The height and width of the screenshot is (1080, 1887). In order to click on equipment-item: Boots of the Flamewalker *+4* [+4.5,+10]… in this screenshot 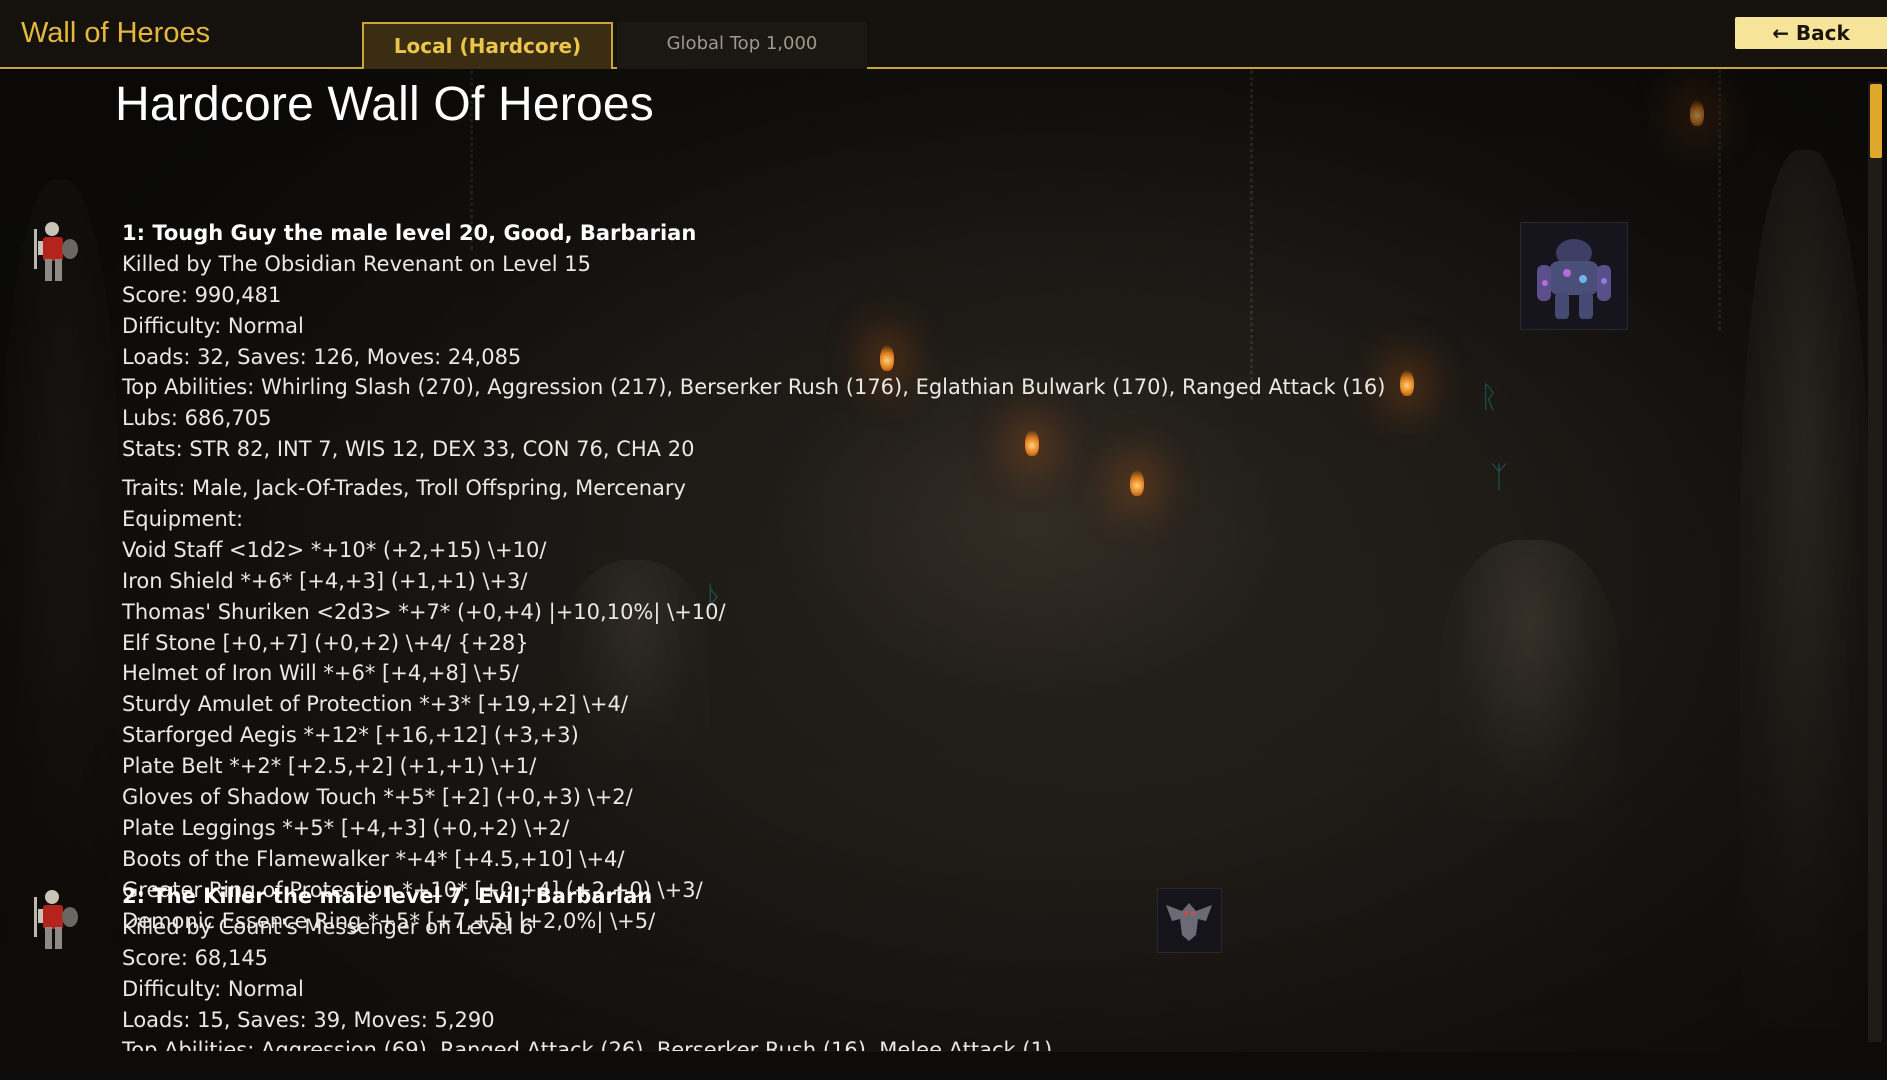, I will do `click(373, 858)`.